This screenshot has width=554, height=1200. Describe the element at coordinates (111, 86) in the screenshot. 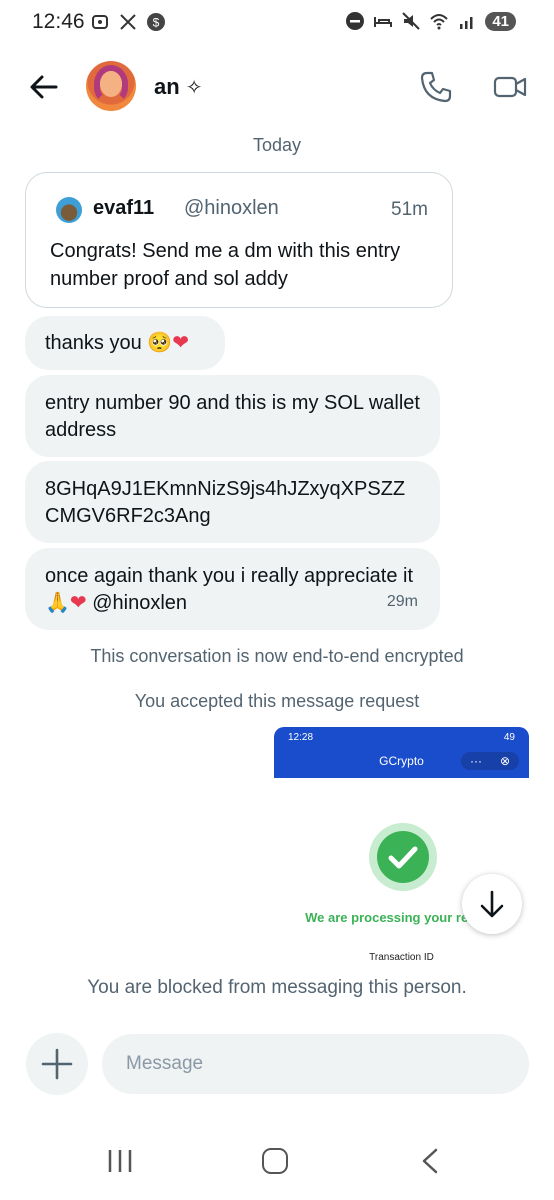

I see `contact-avatar` at that location.